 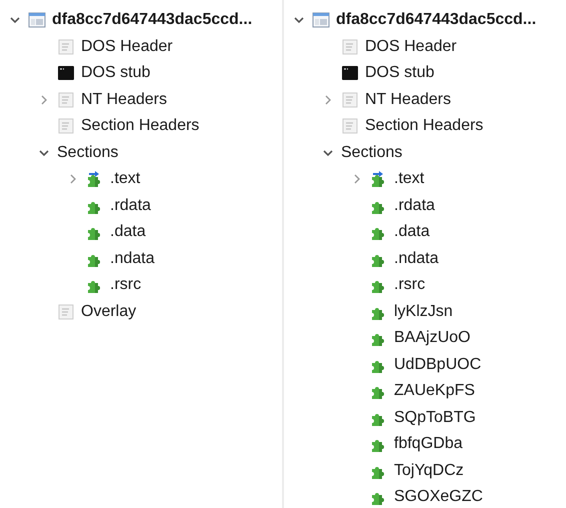 What do you see at coordinates (423, 312) in the screenshot?
I see `tree-item-label: lyKlzJsn` at bounding box center [423, 312].